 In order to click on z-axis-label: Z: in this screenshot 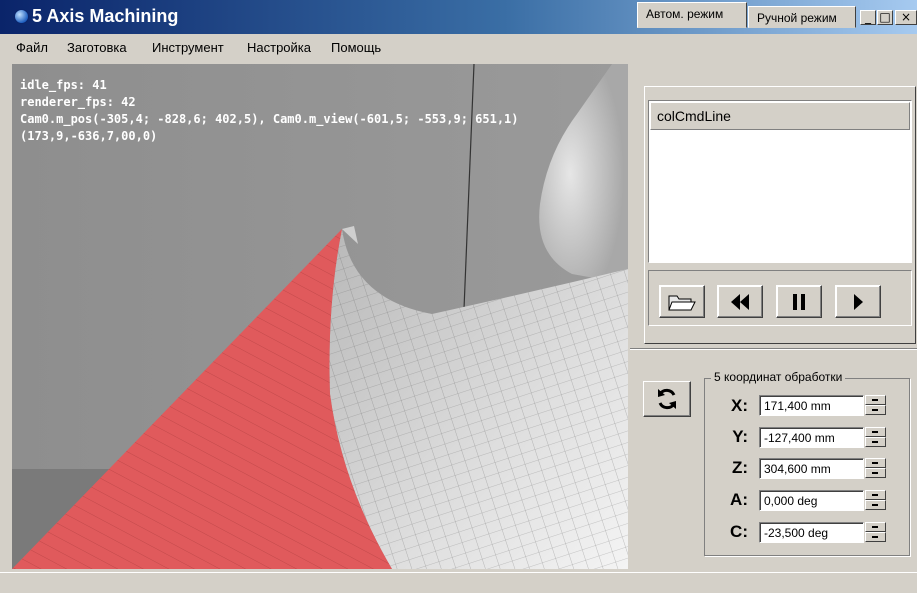, I will do `click(739, 467)`.